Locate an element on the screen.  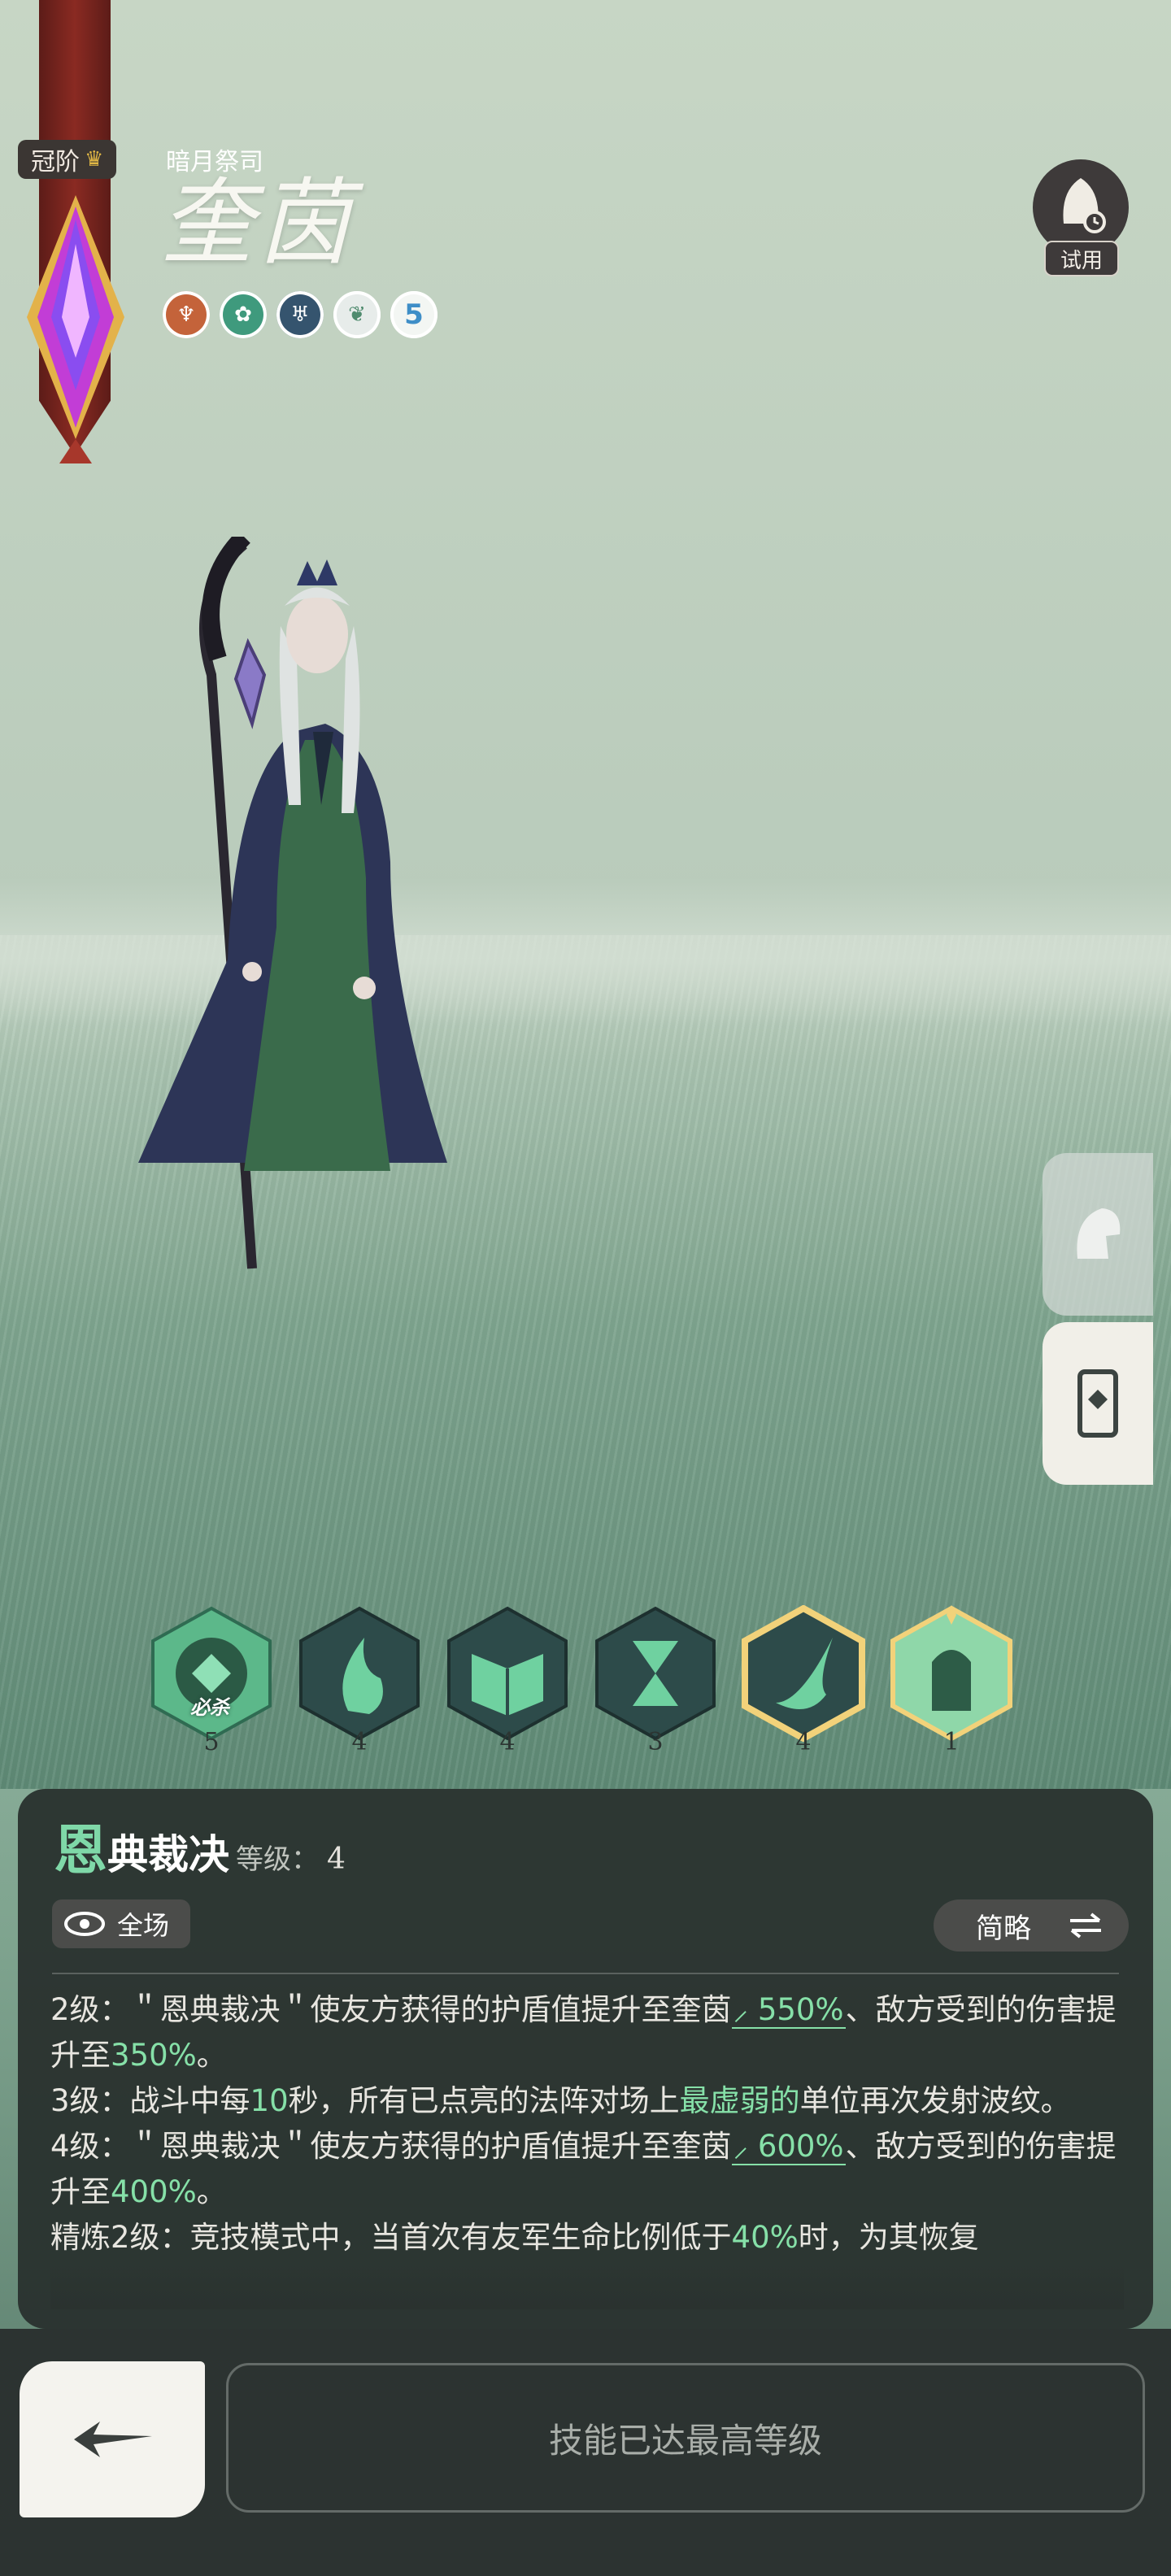
back-button is located at coordinates (113, 2439).